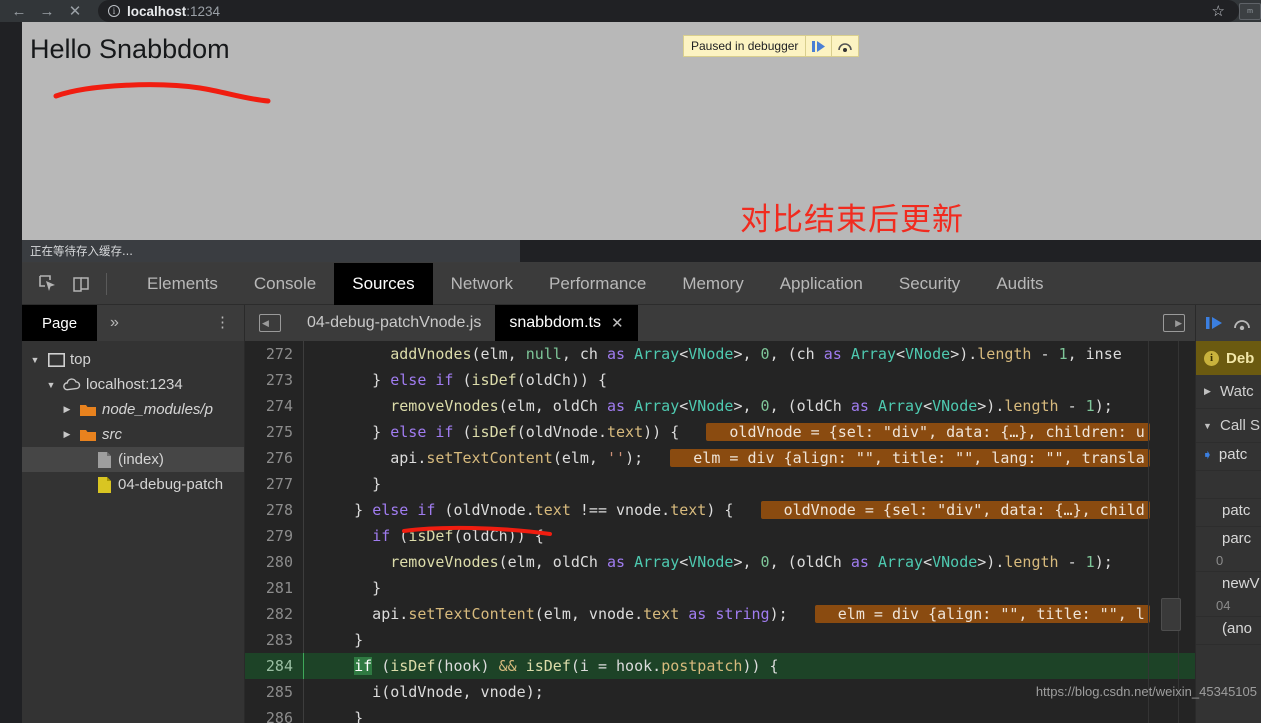 The height and width of the screenshot is (723, 1261). Describe the element at coordinates (133, 409) in the screenshot. I see `file-tree-item: ▶ node_modules/p` at that location.